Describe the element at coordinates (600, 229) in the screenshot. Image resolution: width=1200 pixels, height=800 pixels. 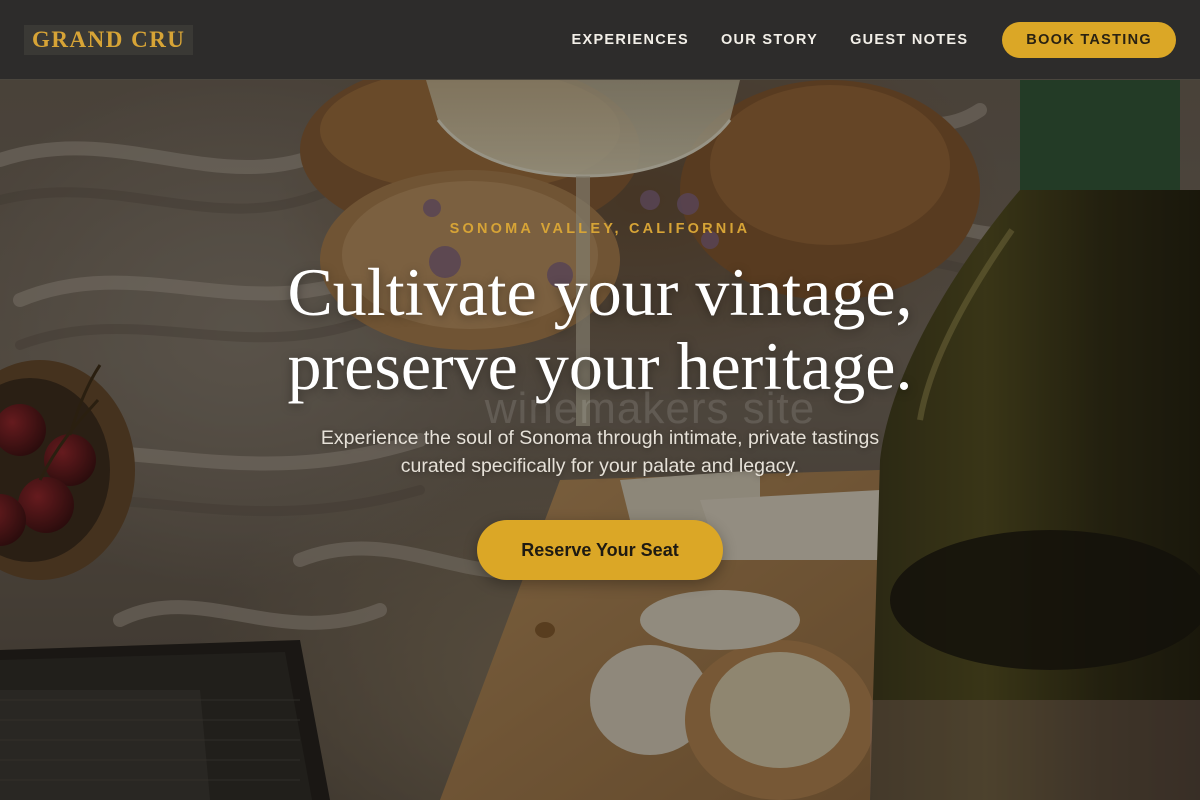
I see `hero-eyebrow-location: SONOMA VALLEY, CALIFORNIA` at that location.